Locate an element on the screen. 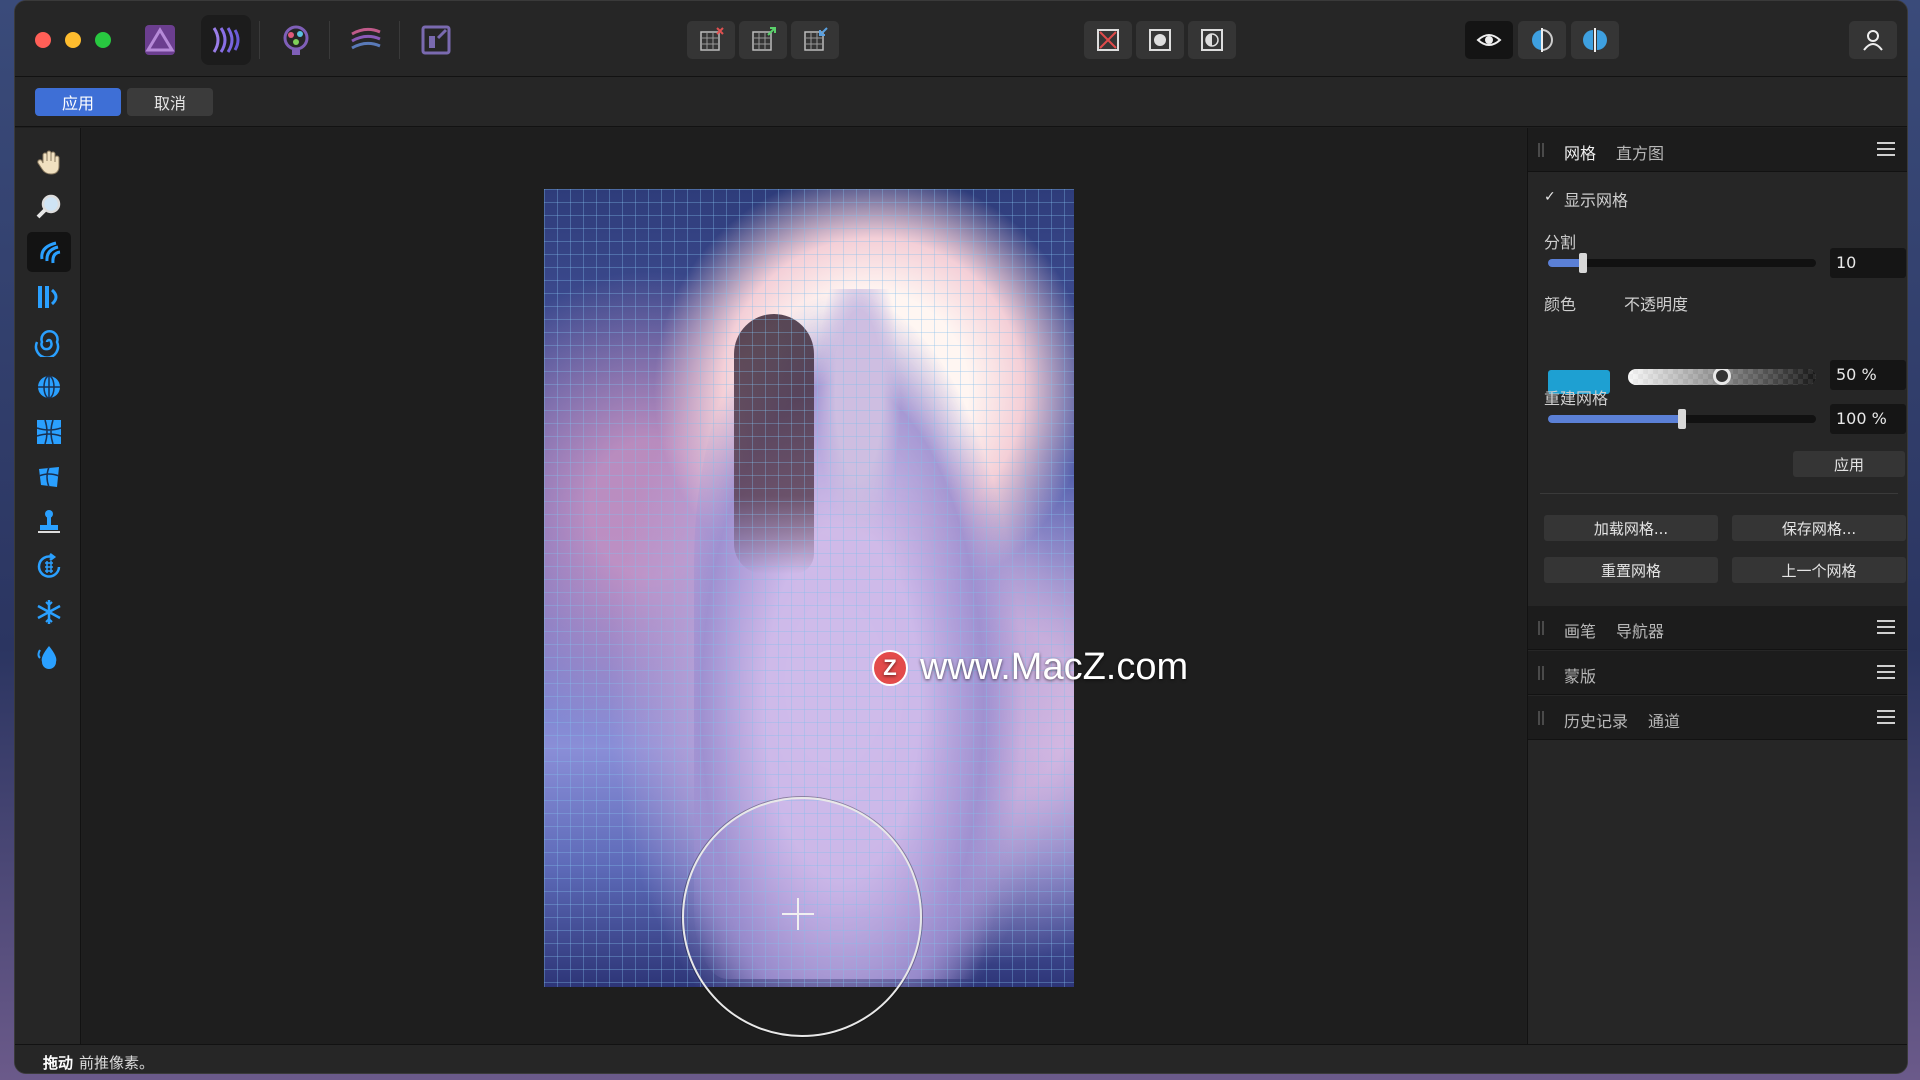 The width and height of the screenshot is (1920, 1080). photo-persona-icon is located at coordinates (160, 40).